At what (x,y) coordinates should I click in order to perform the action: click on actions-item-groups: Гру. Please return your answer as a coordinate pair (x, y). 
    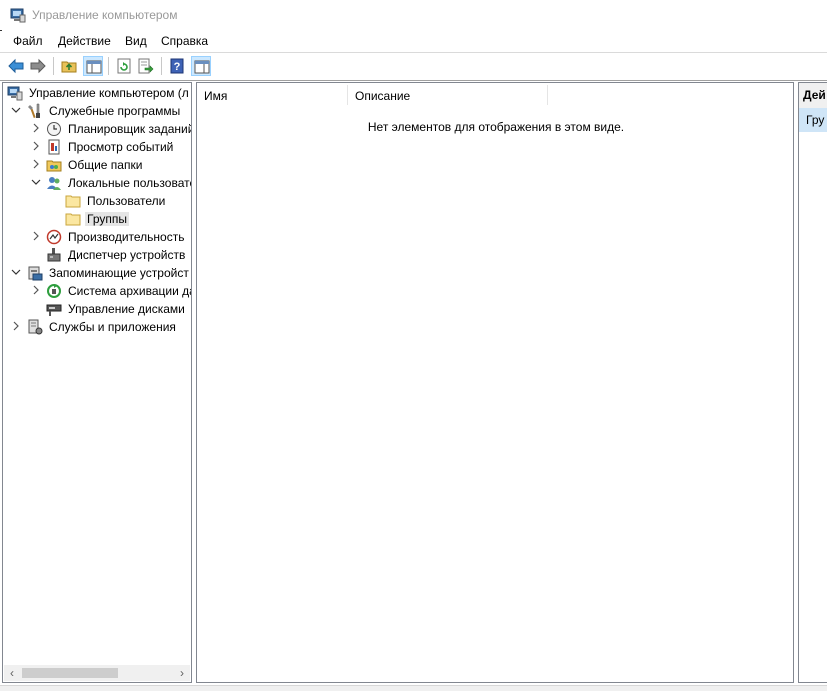
    Looking at the image, I should click on (813, 120).